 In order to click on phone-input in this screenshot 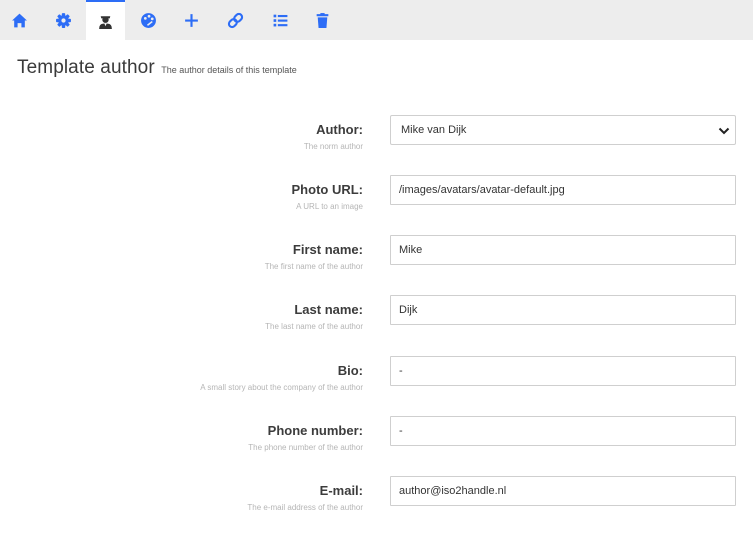, I will do `click(563, 431)`.